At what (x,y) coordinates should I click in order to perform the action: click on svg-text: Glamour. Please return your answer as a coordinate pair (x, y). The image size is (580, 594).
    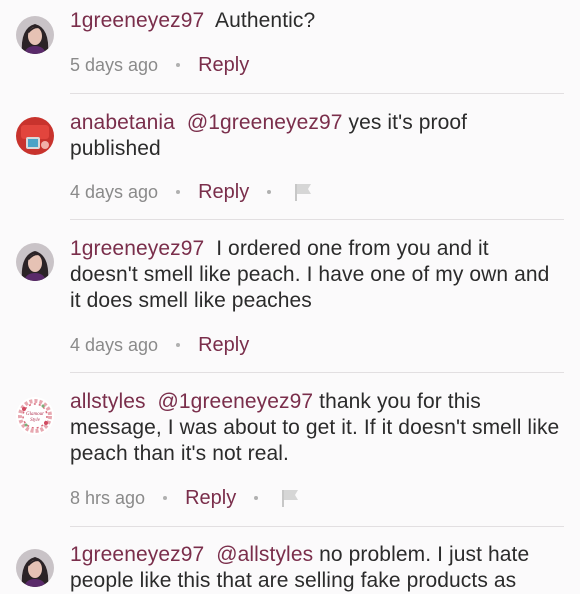
    Looking at the image, I should click on (35, 414).